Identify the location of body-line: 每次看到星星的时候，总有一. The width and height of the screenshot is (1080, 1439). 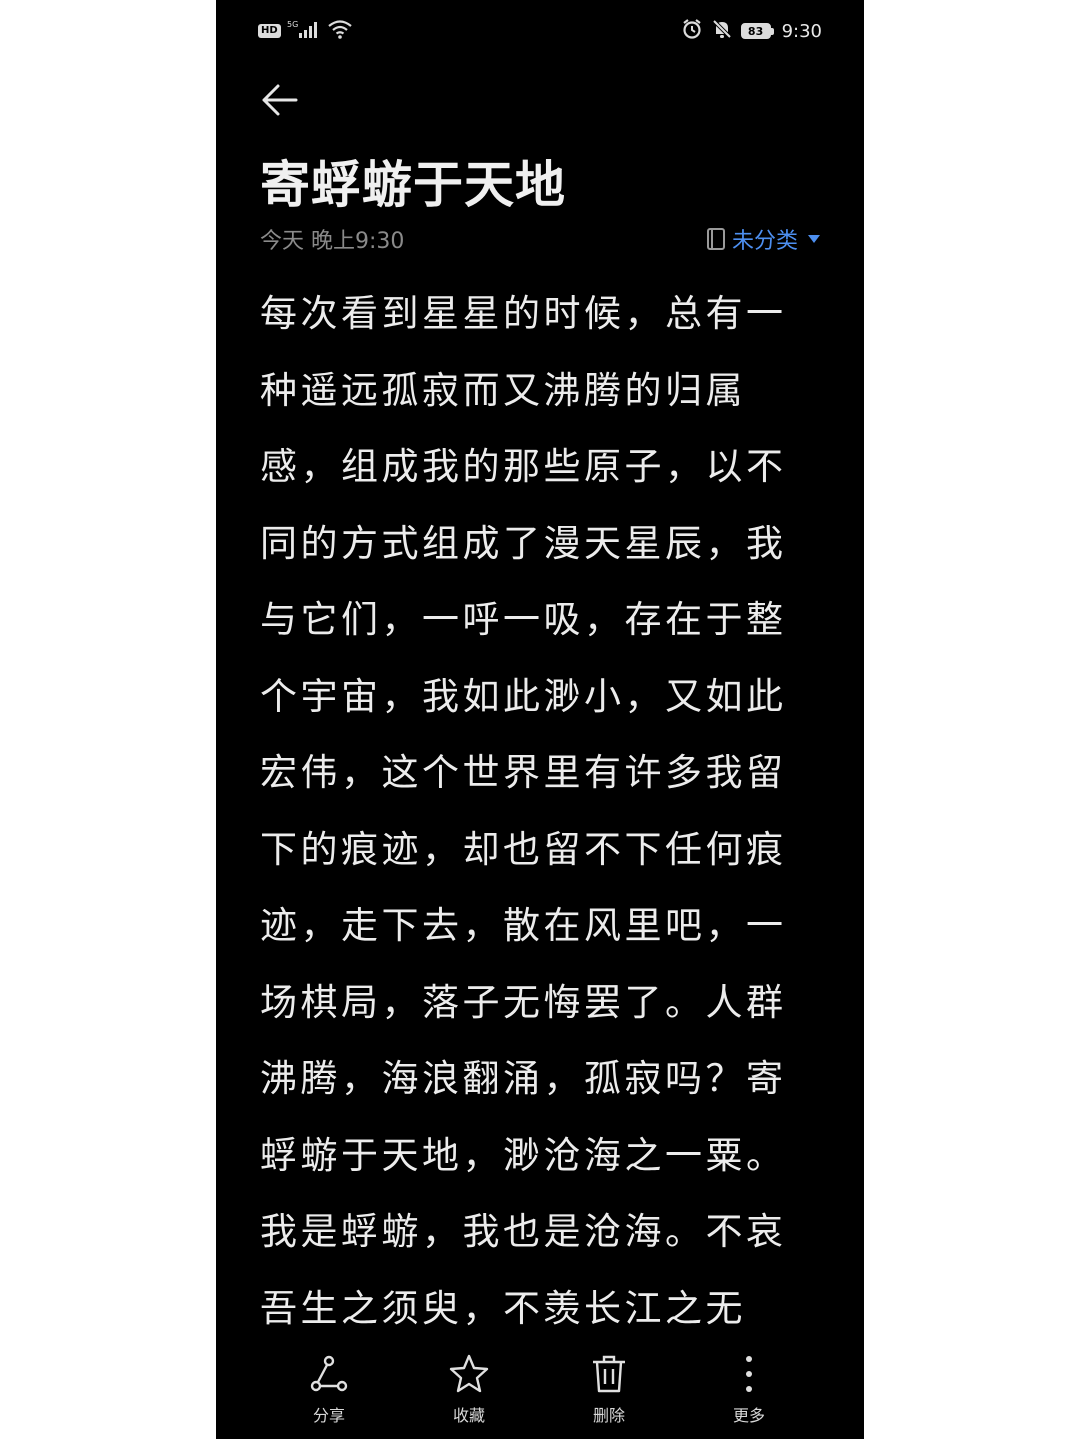
(523, 313).